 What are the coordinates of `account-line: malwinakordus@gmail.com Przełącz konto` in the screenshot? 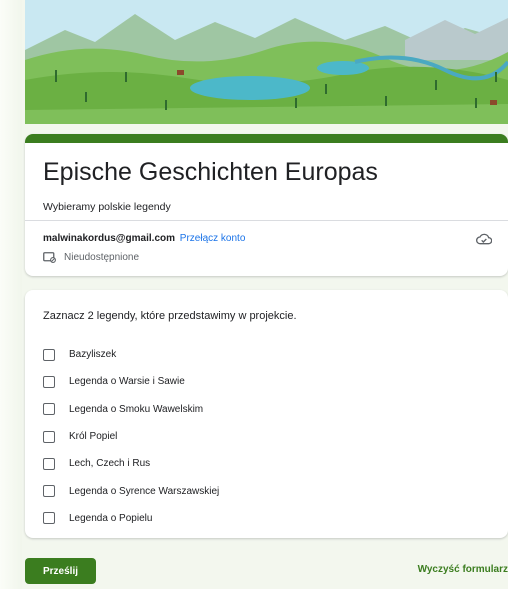 It's located at (144, 238).